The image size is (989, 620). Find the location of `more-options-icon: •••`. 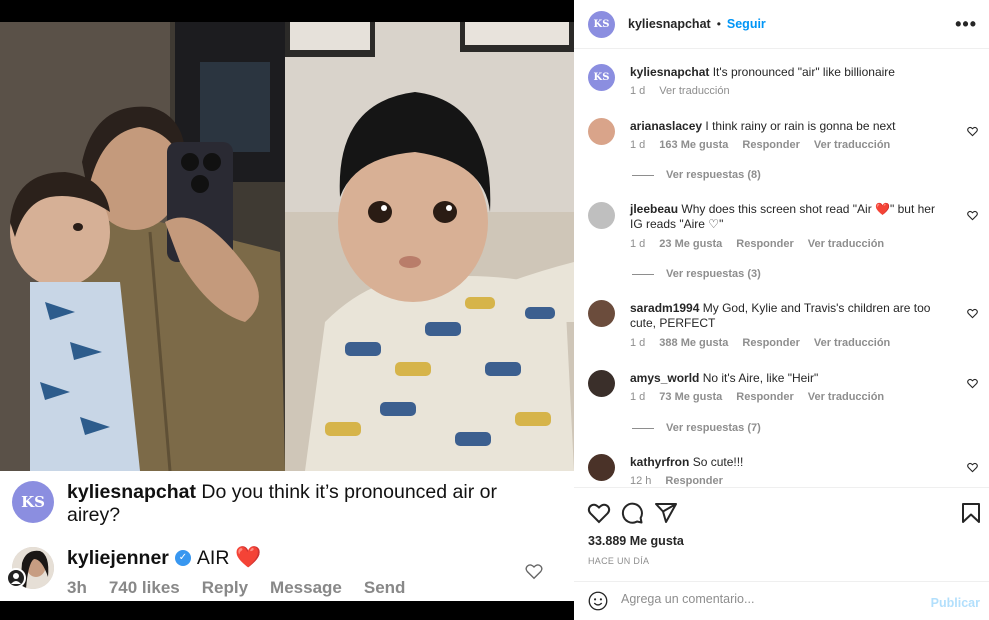

more-options-icon: ••• is located at coordinates (966, 24).